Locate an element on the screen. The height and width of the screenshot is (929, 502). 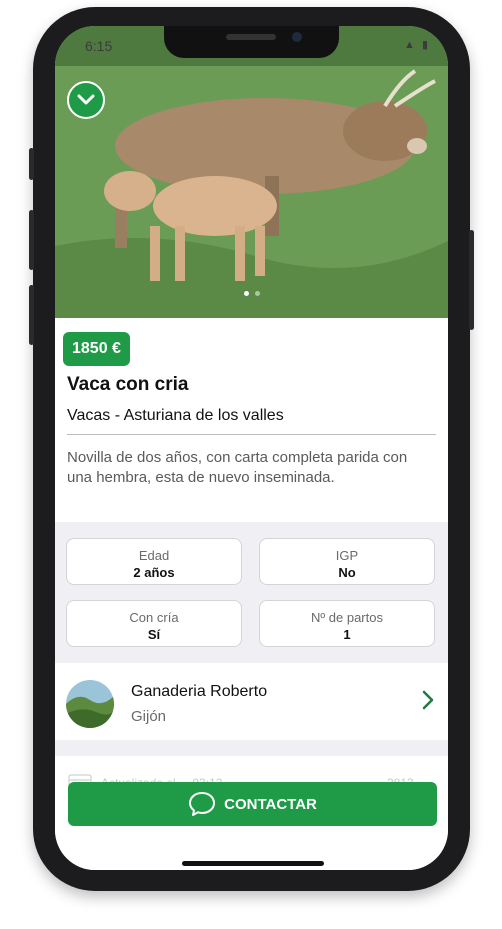
chat-bubble-icon is located at coordinates (202, 804).